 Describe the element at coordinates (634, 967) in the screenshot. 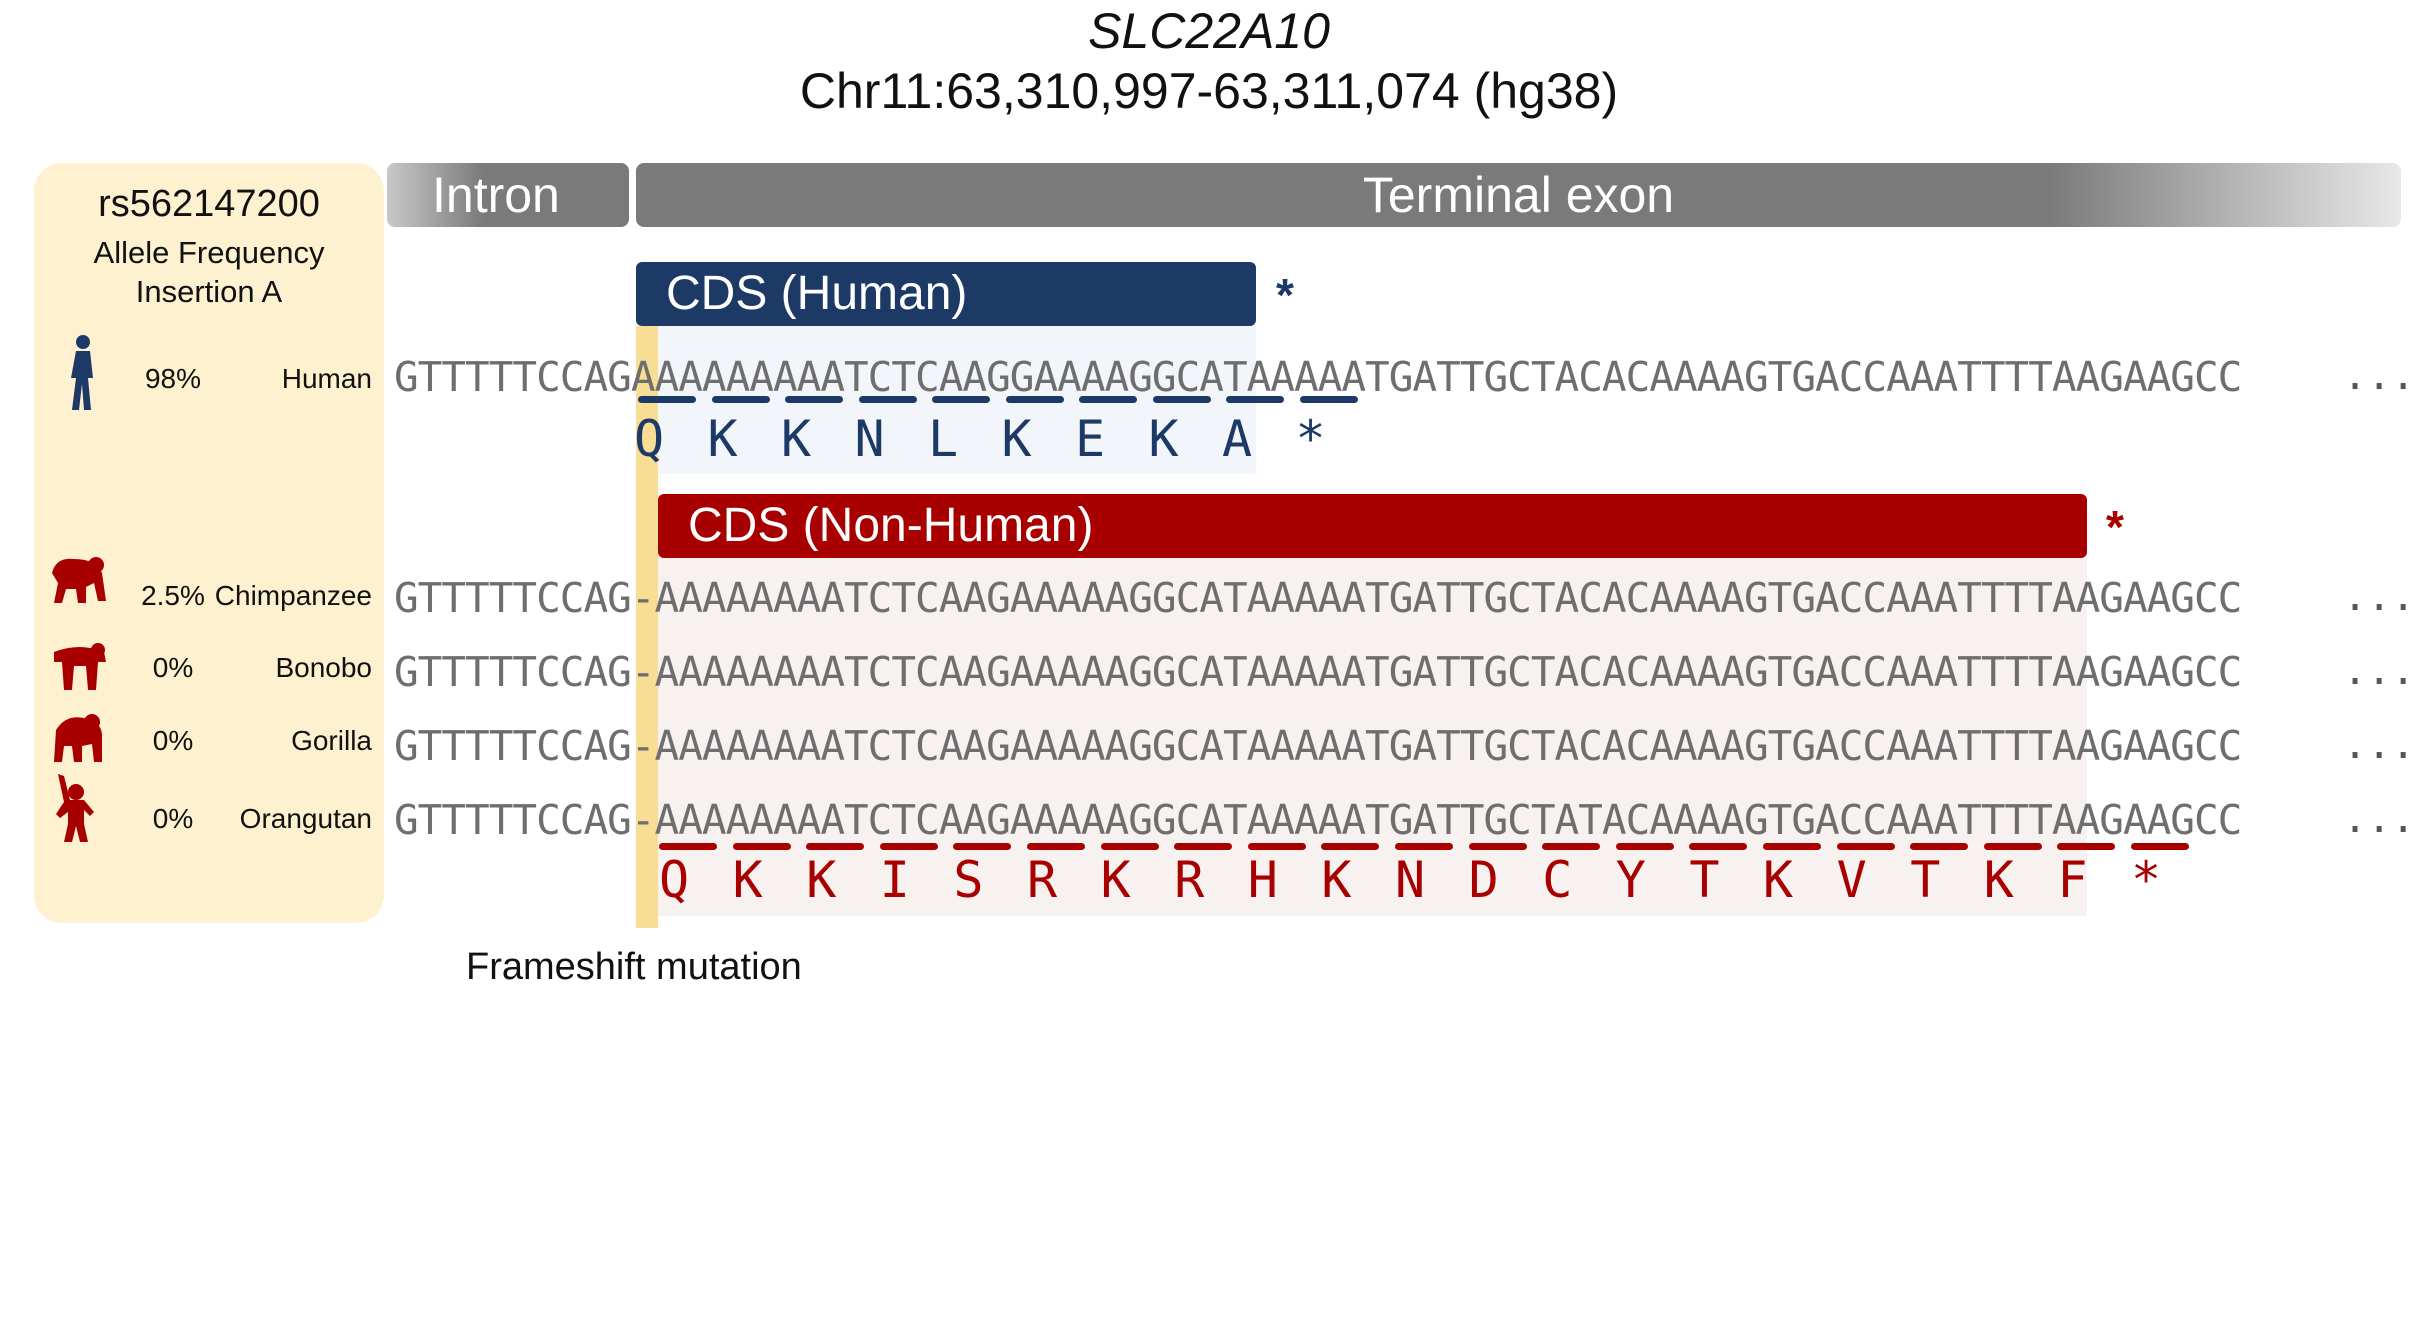

I see `frameshift-caption: Frameshift mutation` at that location.